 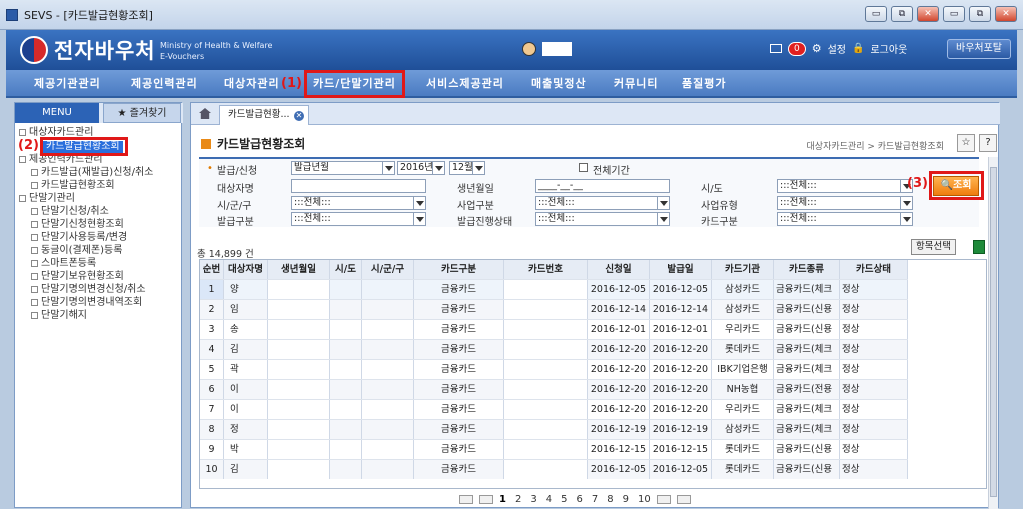 What do you see at coordinates (554, 309) in the screenshot?
I see `table-row: 2 임 금융카드 2016-12-14 2016-12-14 삼성카드 금융카드(신용 정상` at bounding box center [554, 309].